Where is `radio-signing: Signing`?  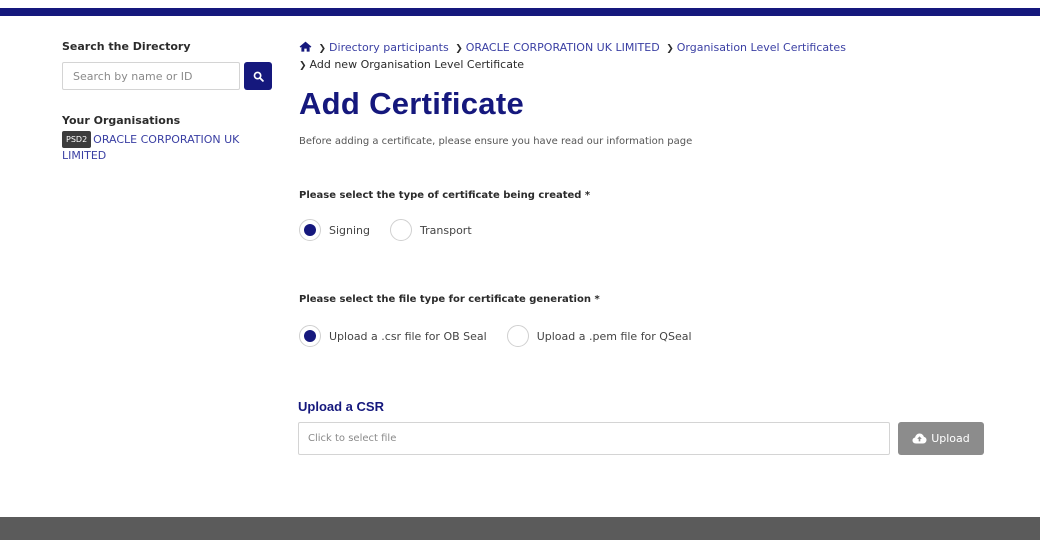
radio-signing: Signing is located at coordinates (344, 230).